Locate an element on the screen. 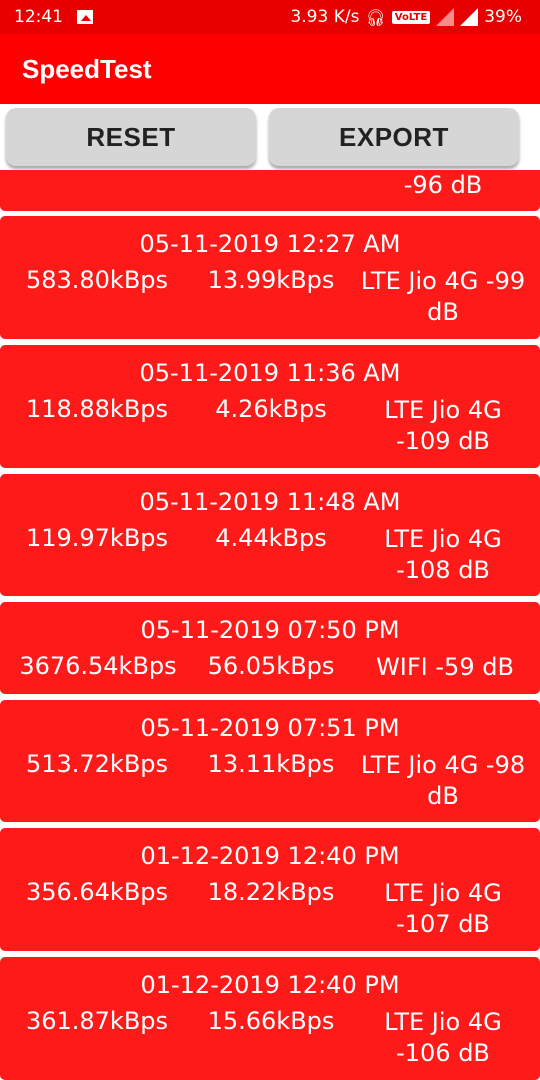  download-speed: 118.88kBps is located at coordinates (97, 409).